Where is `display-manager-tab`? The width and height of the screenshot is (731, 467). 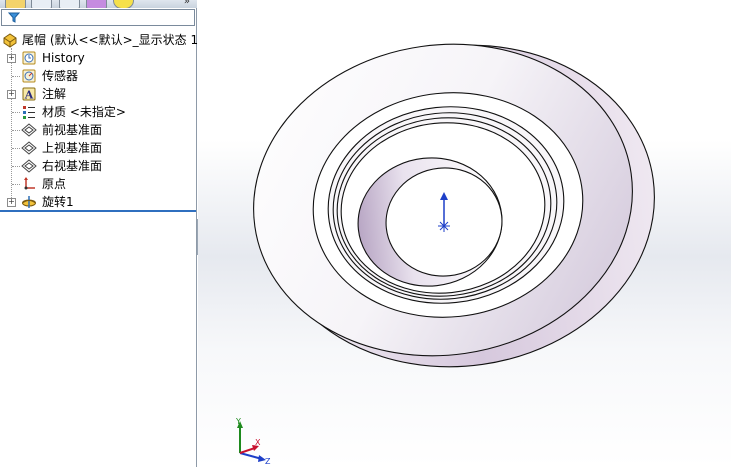 display-manager-tab is located at coordinates (123, 4).